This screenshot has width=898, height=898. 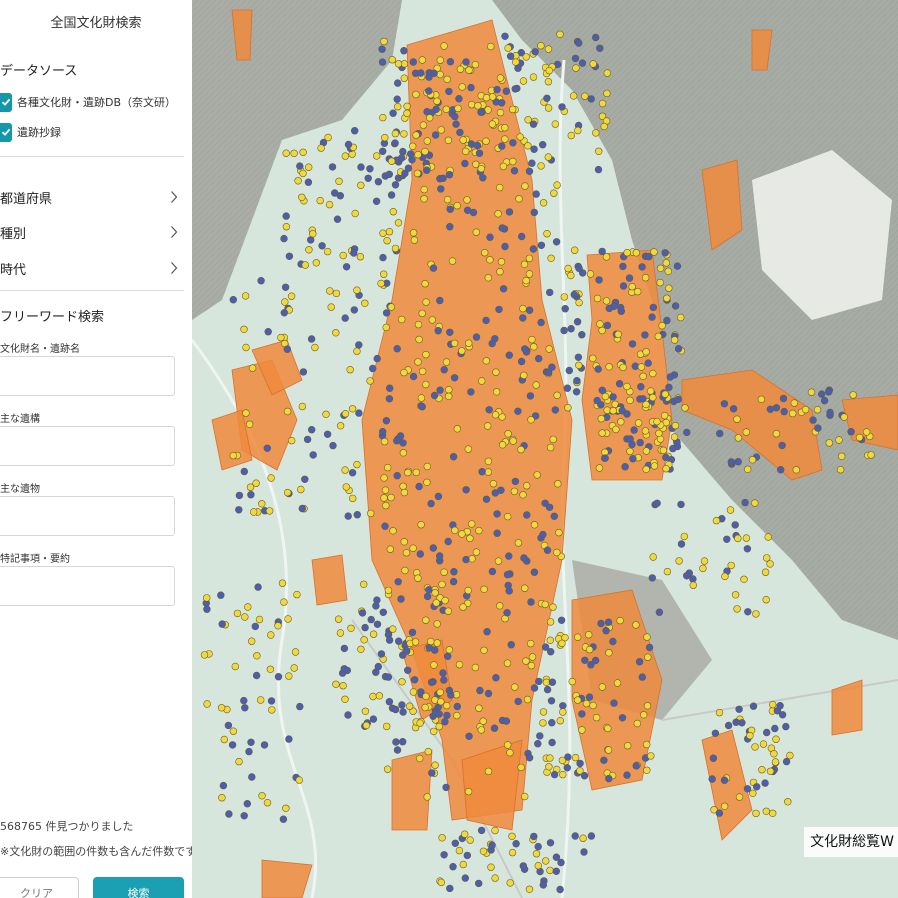 What do you see at coordinates (87, 586) in the screenshot?
I see `notes-input` at bounding box center [87, 586].